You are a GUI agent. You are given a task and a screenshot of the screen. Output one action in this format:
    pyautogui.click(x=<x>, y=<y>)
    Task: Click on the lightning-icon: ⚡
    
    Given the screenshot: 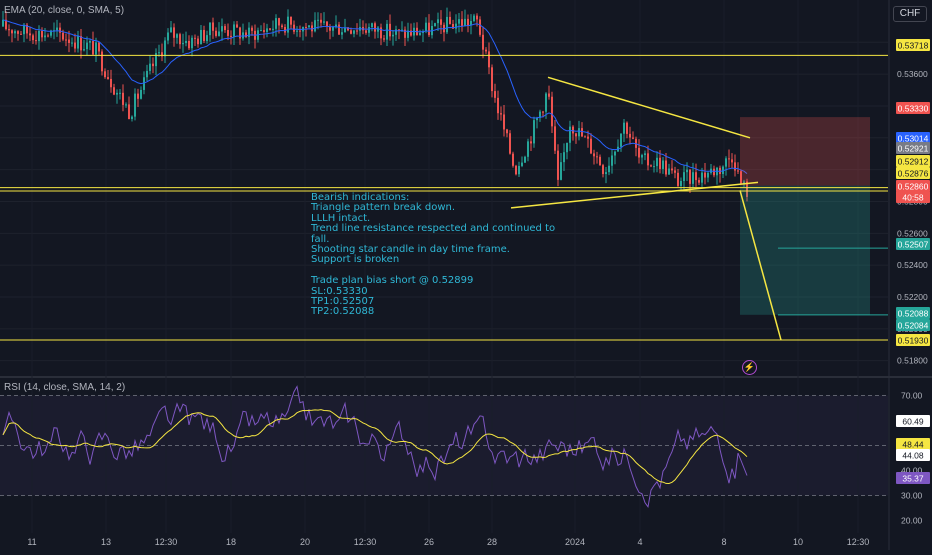 What is the action you would take?
    pyautogui.click(x=749, y=367)
    